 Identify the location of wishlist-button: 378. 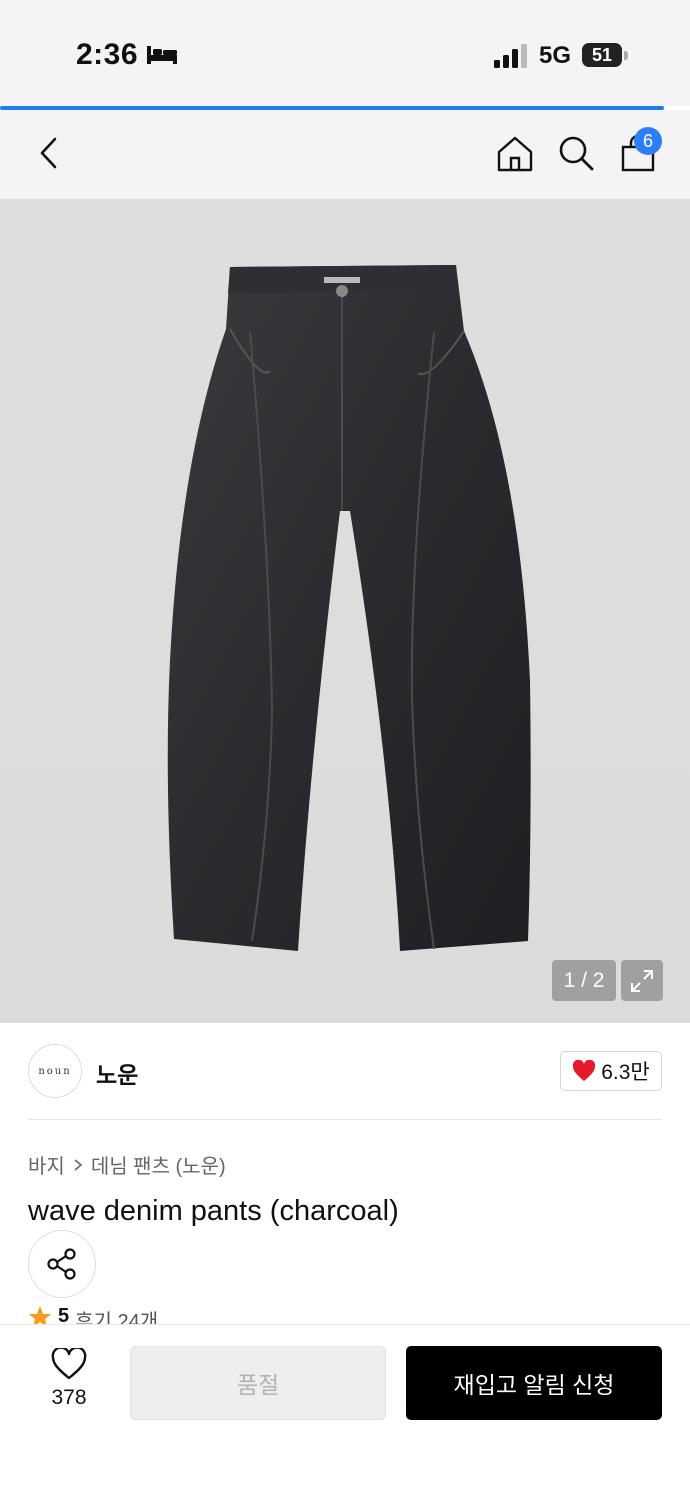
(69, 1383).